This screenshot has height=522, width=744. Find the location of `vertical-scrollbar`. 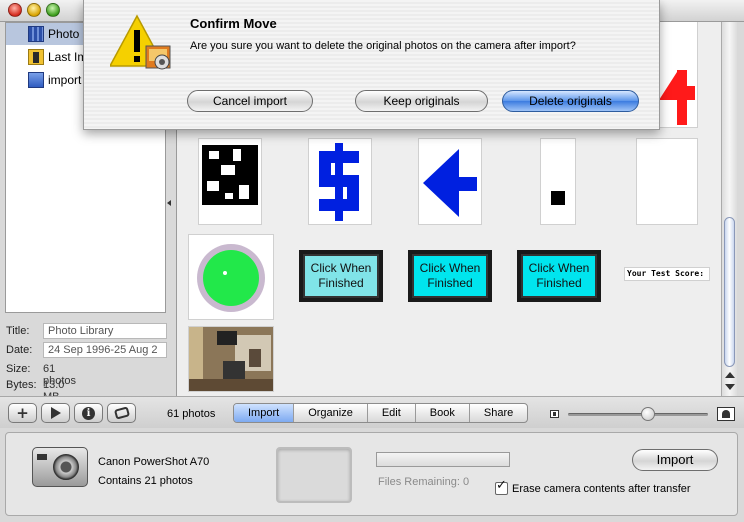

vertical-scrollbar is located at coordinates (729, 209).